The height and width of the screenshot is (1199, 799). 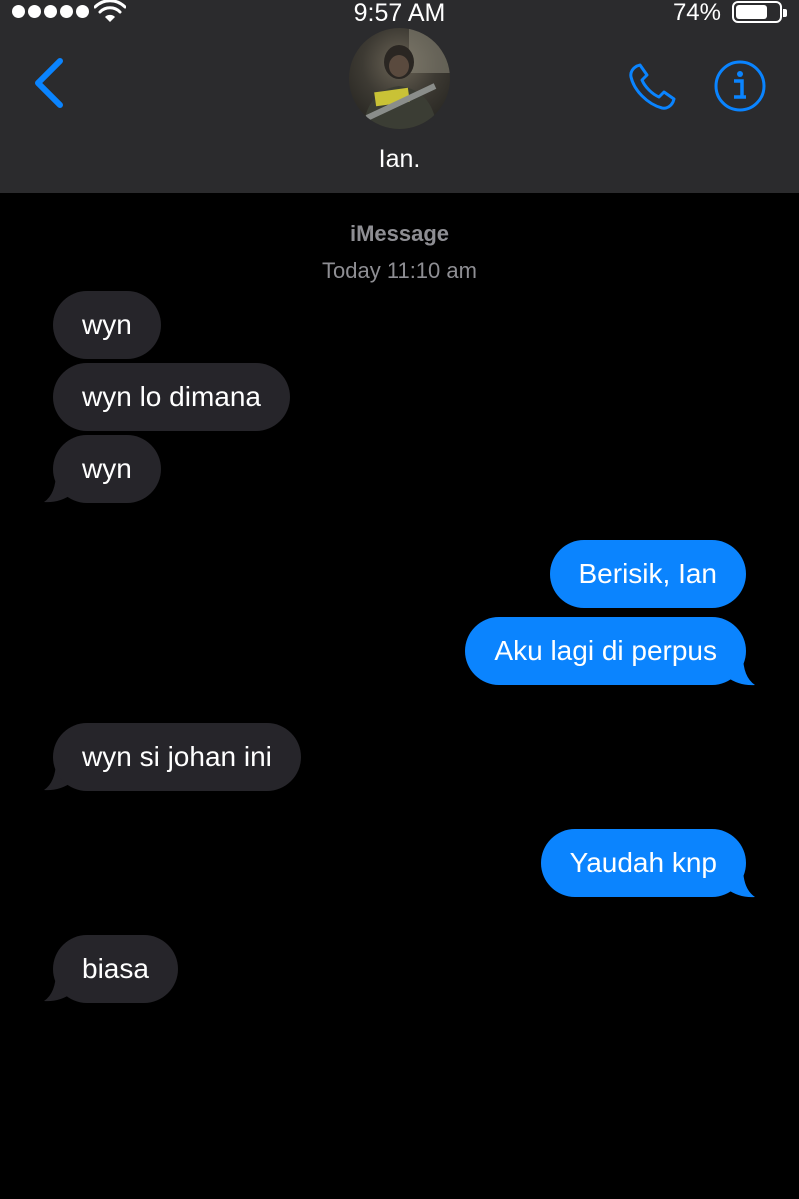 I want to click on message-text: wyn si johan ini, so click(x=177, y=756).